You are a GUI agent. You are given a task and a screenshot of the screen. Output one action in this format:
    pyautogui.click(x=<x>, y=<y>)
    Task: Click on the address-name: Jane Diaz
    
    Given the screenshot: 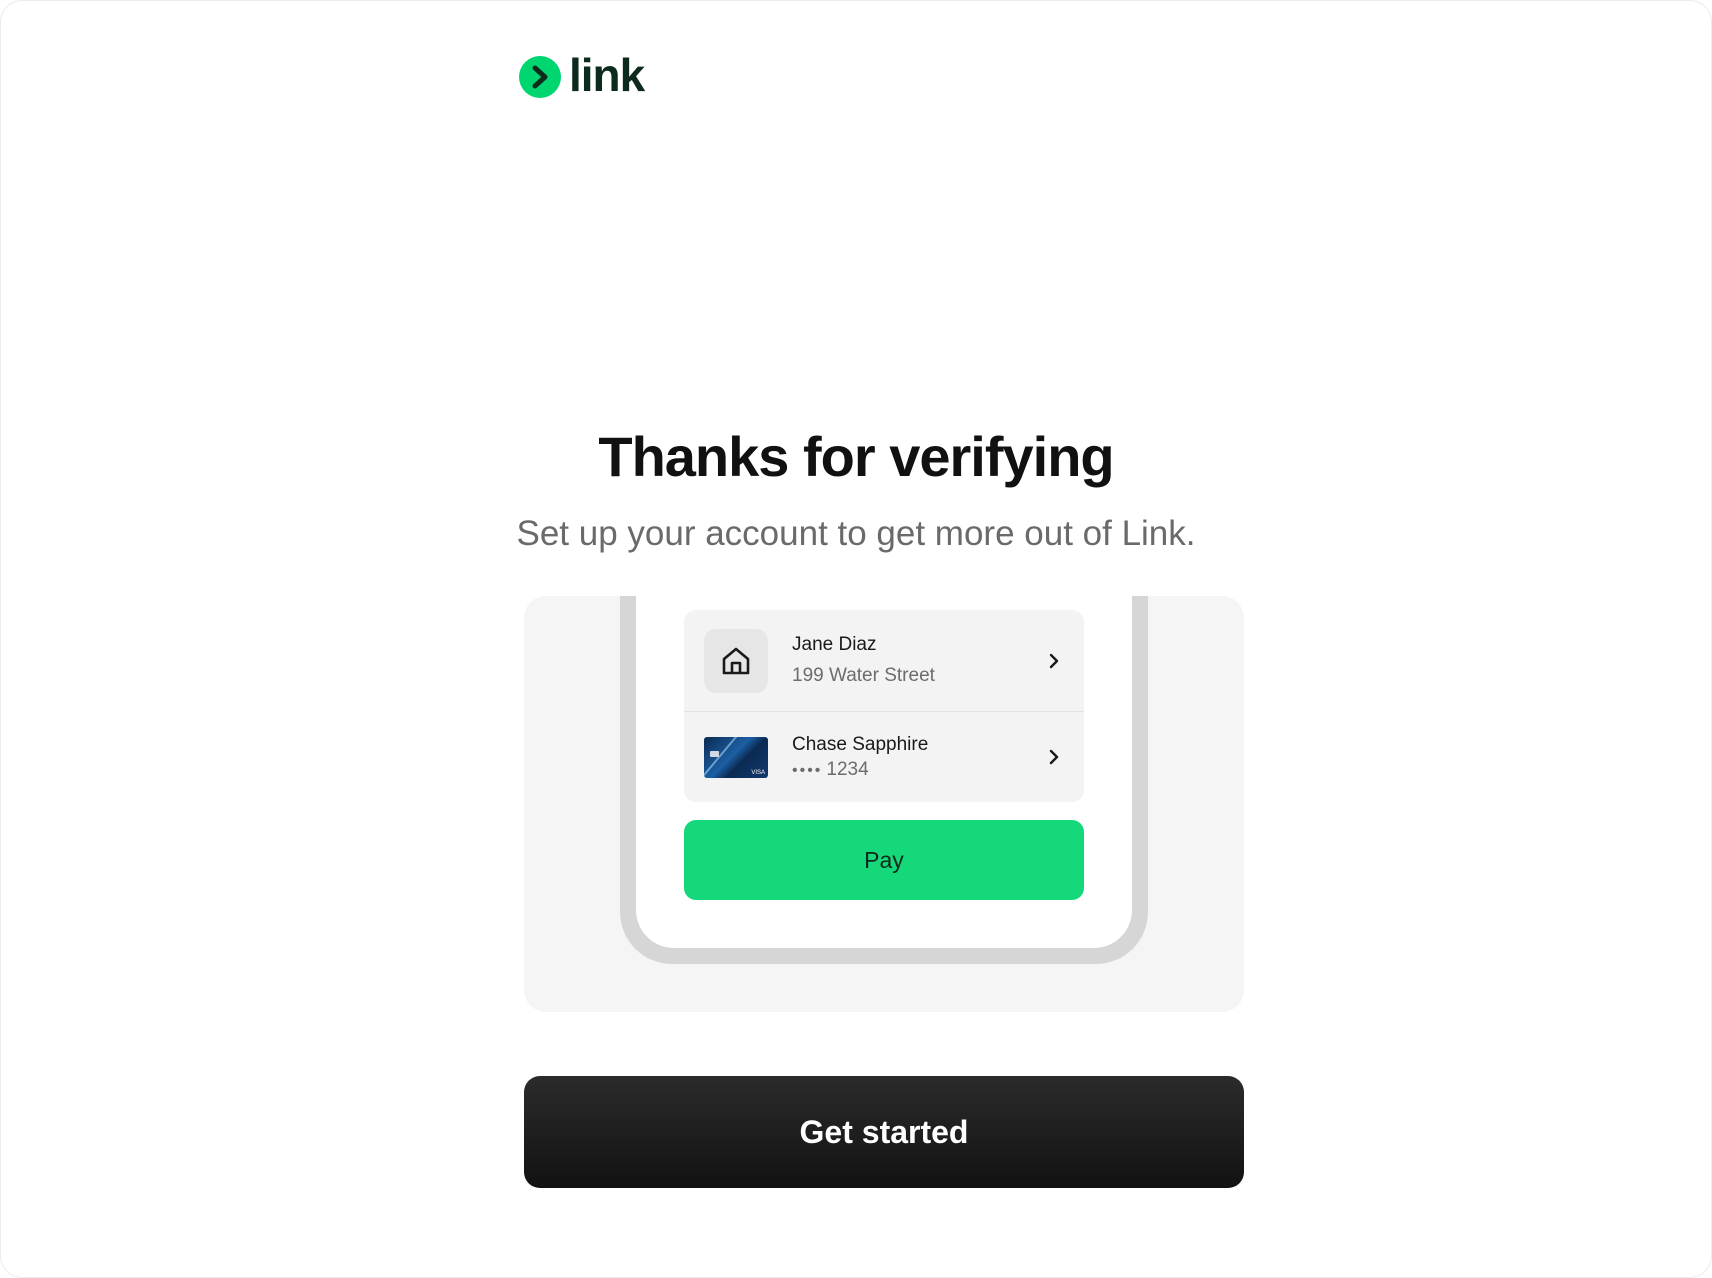 What is the action you would take?
    pyautogui.click(x=834, y=644)
    